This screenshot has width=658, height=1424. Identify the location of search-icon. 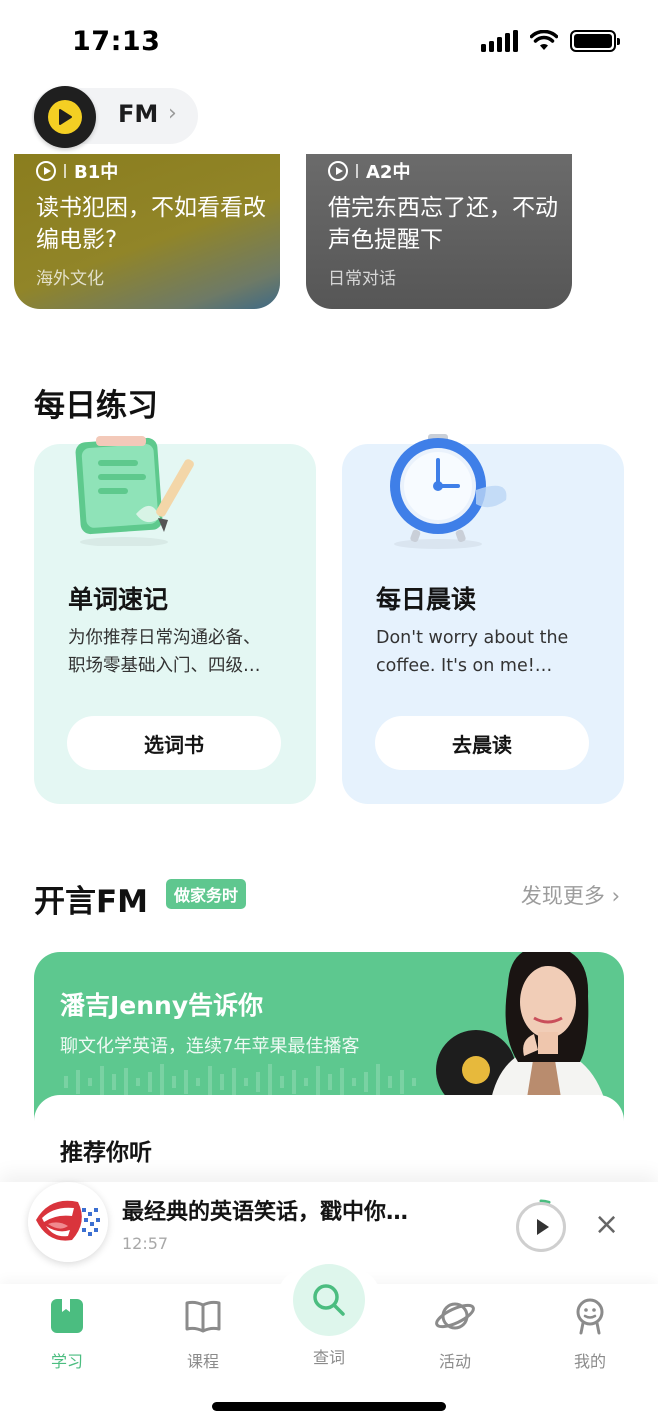
(329, 1300).